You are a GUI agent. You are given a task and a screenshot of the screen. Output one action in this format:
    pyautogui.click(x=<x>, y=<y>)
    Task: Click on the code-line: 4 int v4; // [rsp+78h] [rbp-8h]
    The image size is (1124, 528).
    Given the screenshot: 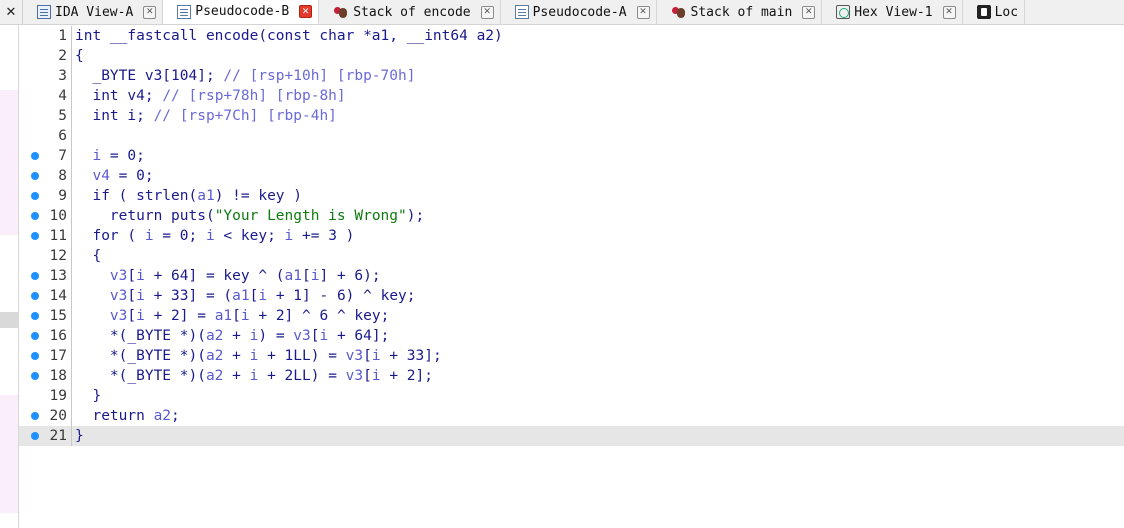 What is the action you would take?
    pyautogui.click(x=571, y=96)
    